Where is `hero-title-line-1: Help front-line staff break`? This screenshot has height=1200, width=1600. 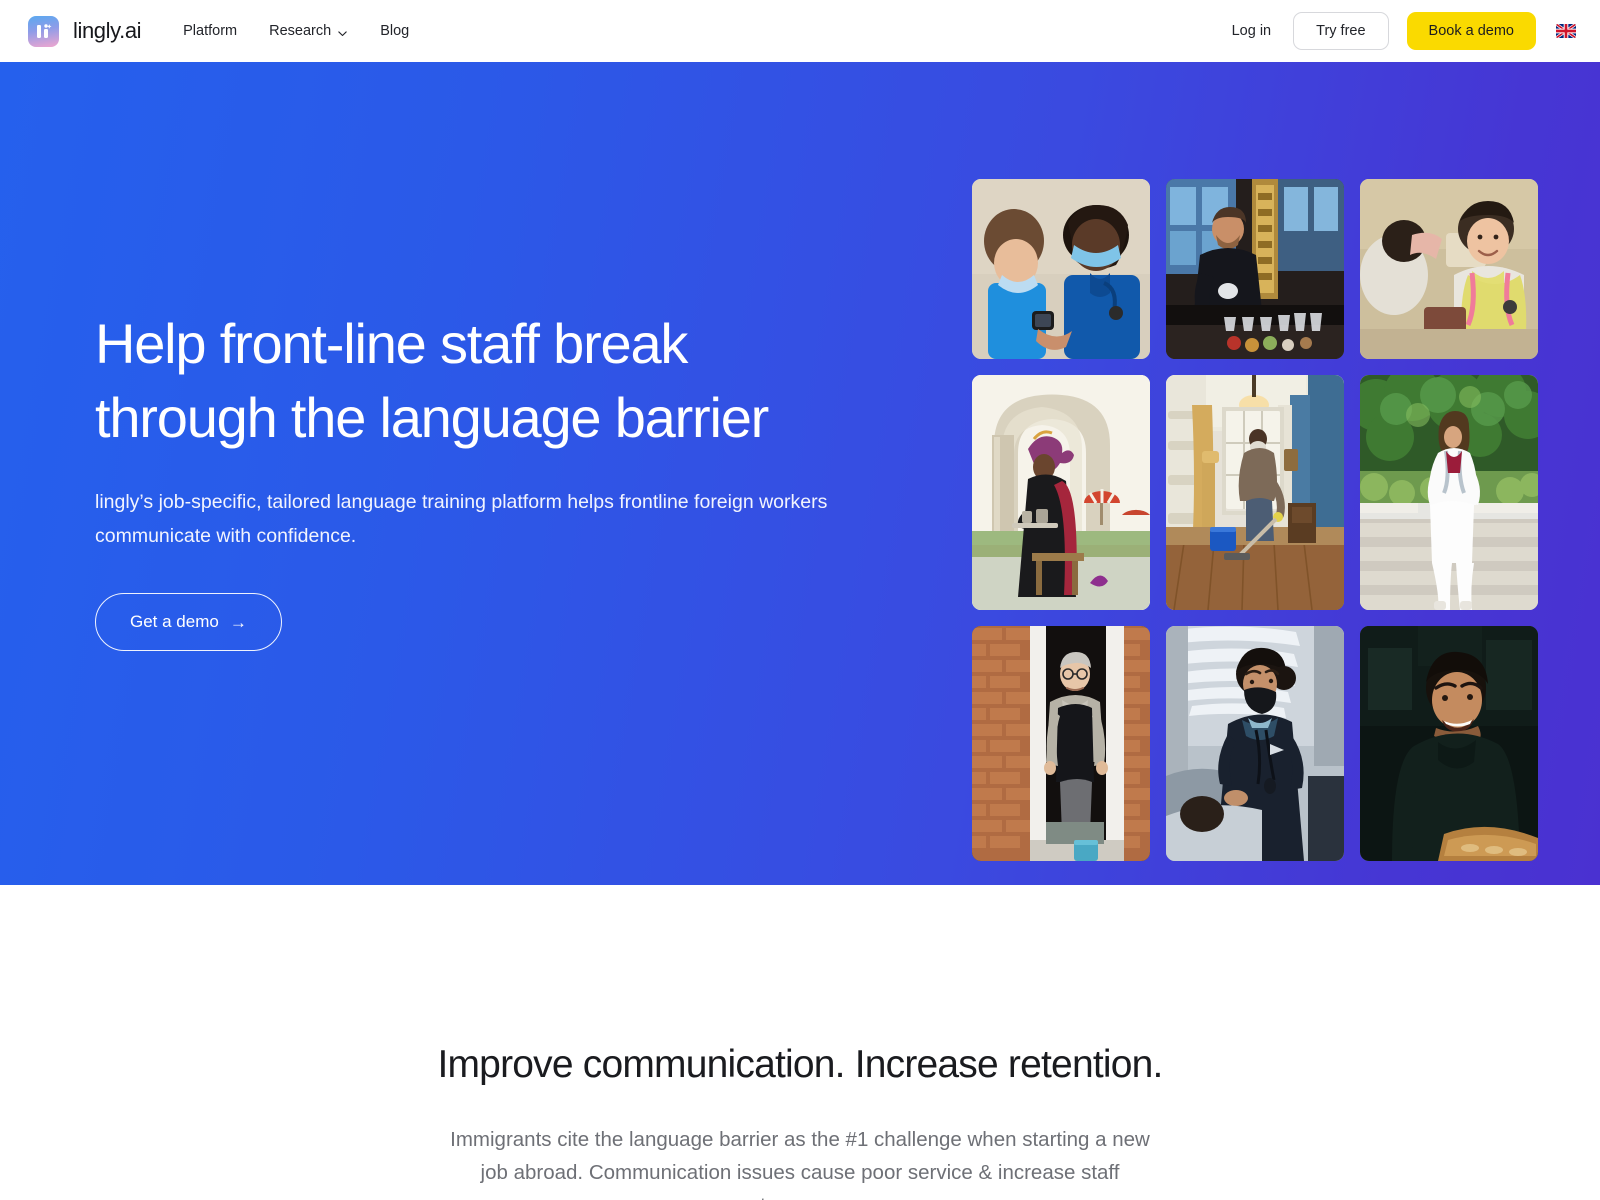 hero-title-line-1: Help front-line staff break is located at coordinates (391, 343).